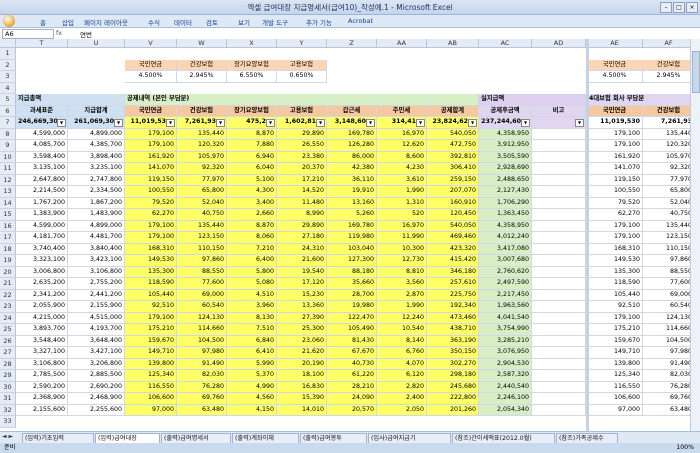 Image resolution: width=700 pixels, height=453 pixels. Describe the element at coordinates (615, 307) in the screenshot. I see `table-cell: 92,510` at that location.